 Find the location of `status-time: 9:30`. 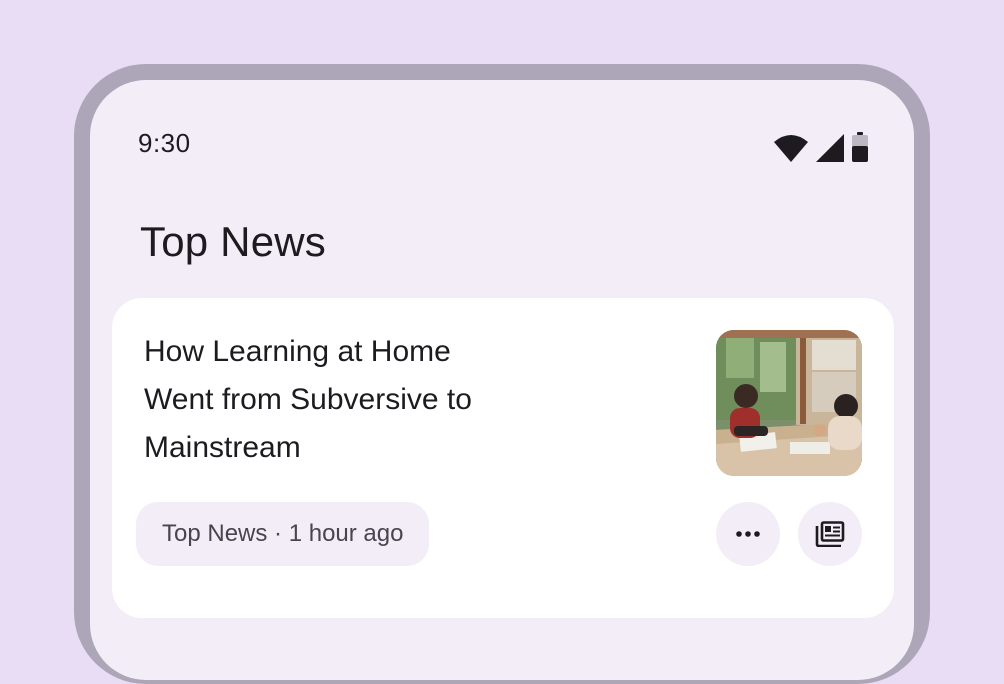

status-time: 9:30 is located at coordinates (164, 143).